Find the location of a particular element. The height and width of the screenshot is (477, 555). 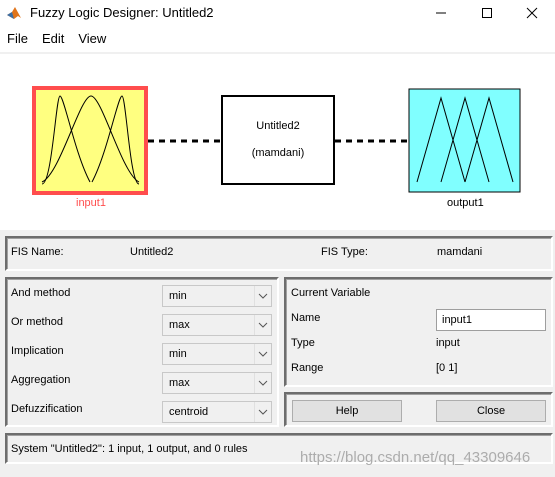

output-variable-block is located at coordinates (464, 140).